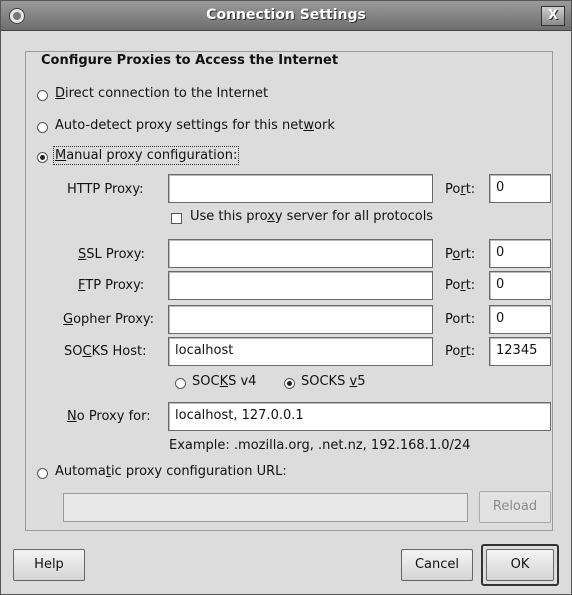 This screenshot has width=572, height=595. Describe the element at coordinates (300, 285) in the screenshot. I see `ftp-proxy-input` at that location.